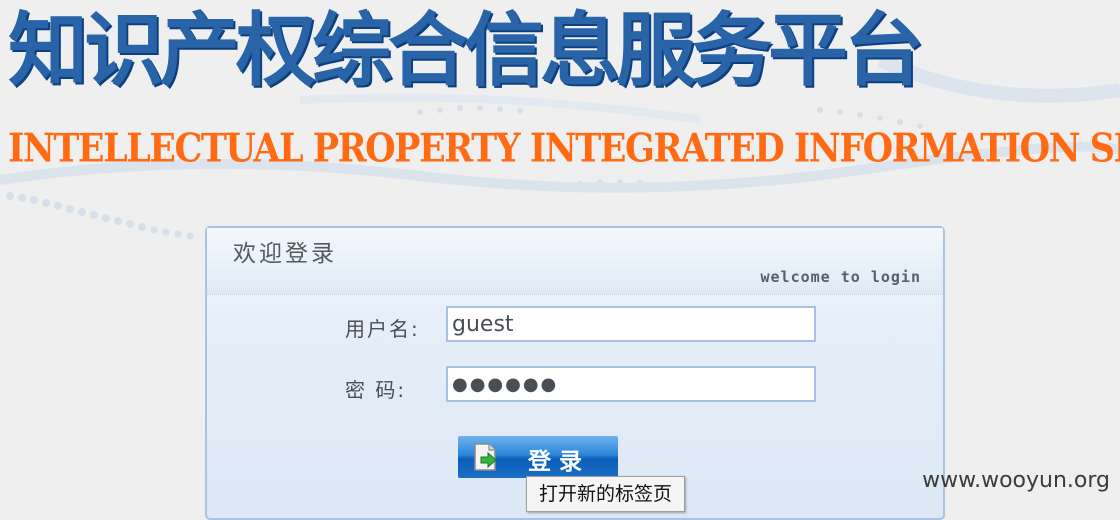  I want to click on login-button-label: 登录, so click(559, 462).